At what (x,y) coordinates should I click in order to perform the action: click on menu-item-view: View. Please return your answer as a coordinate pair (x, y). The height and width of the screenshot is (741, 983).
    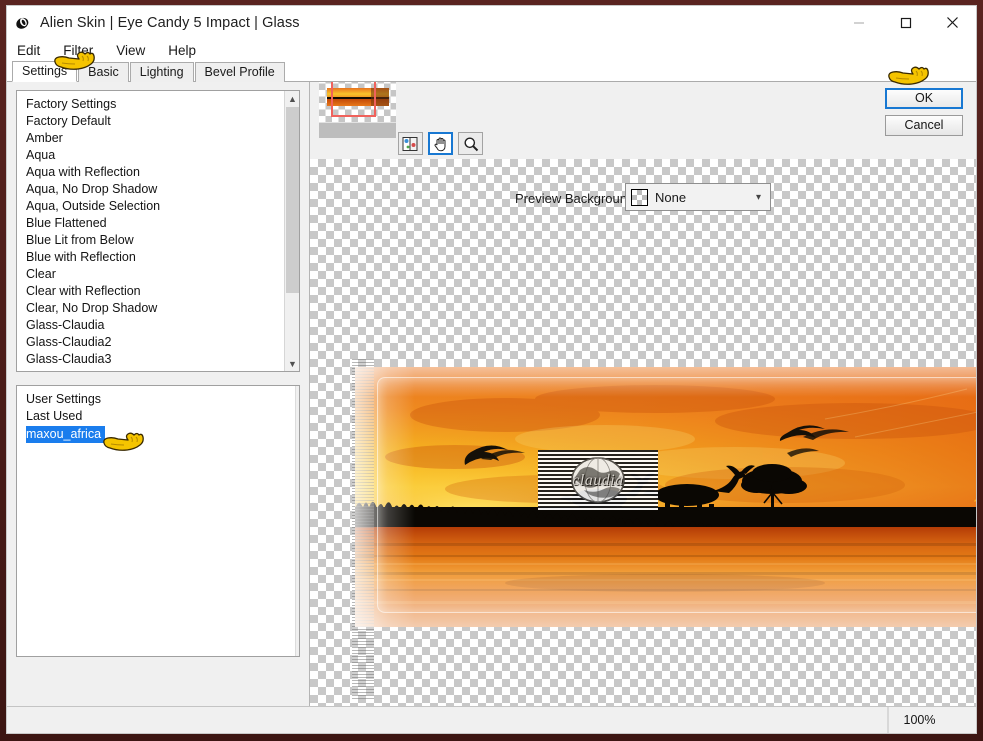
    Looking at the image, I should click on (134, 50).